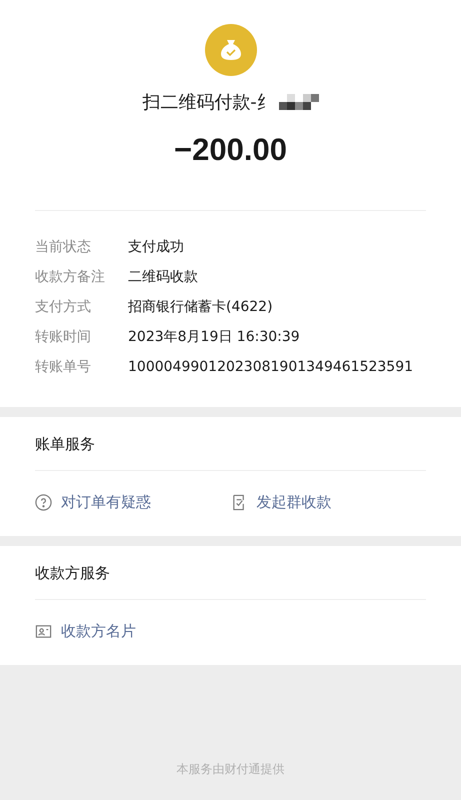  What do you see at coordinates (271, 367) in the screenshot?
I see `detail-value: 10000499012023081901349461523591` at bounding box center [271, 367].